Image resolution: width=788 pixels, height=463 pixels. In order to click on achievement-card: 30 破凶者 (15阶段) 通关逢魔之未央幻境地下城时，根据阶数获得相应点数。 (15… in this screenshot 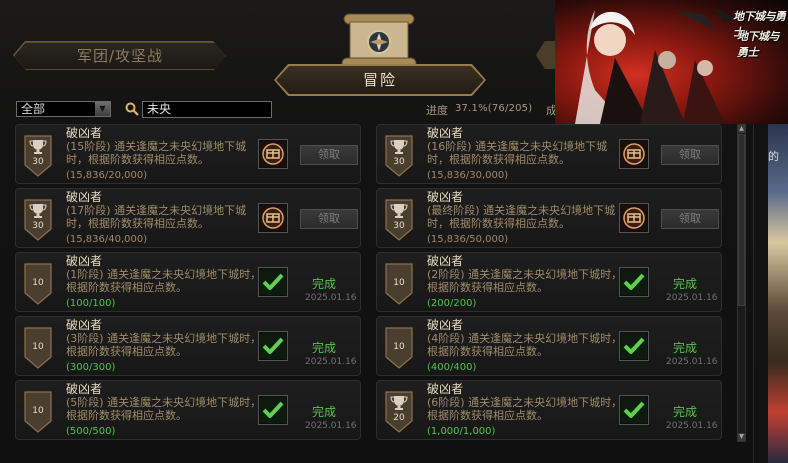, I will do `click(188, 154)`.